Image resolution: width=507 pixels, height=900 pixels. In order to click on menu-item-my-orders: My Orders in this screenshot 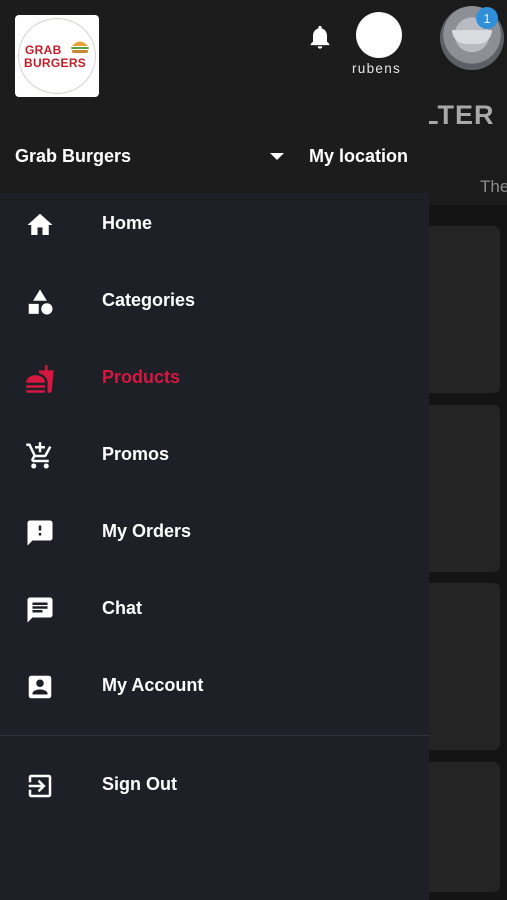, I will do `click(214, 533)`.